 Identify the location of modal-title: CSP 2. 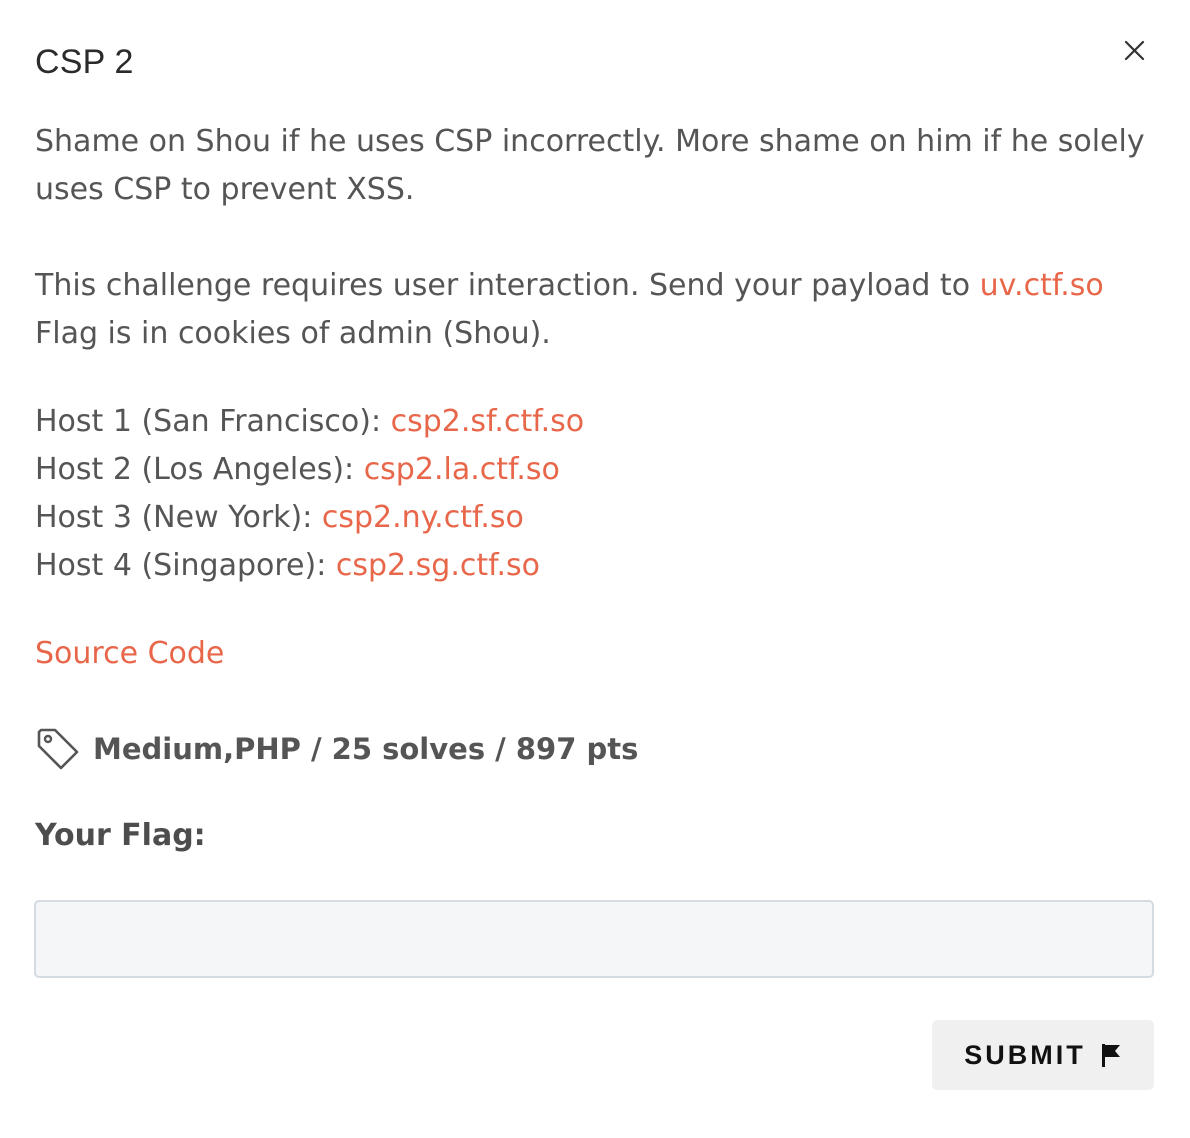
(84, 62).